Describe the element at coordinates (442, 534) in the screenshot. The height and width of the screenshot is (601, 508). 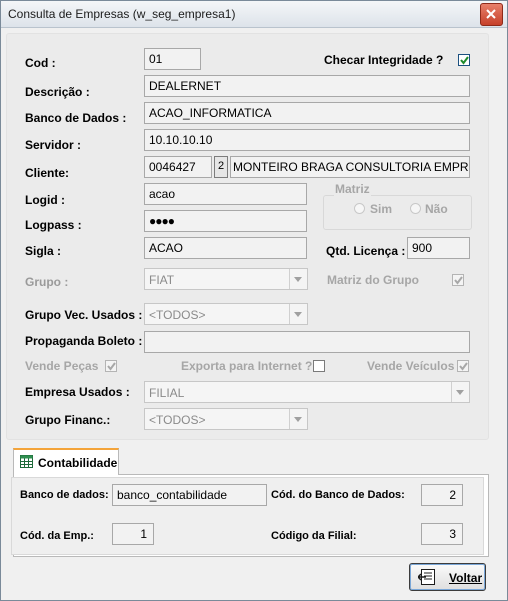
I see `contab-cod-filial-field: 3` at that location.